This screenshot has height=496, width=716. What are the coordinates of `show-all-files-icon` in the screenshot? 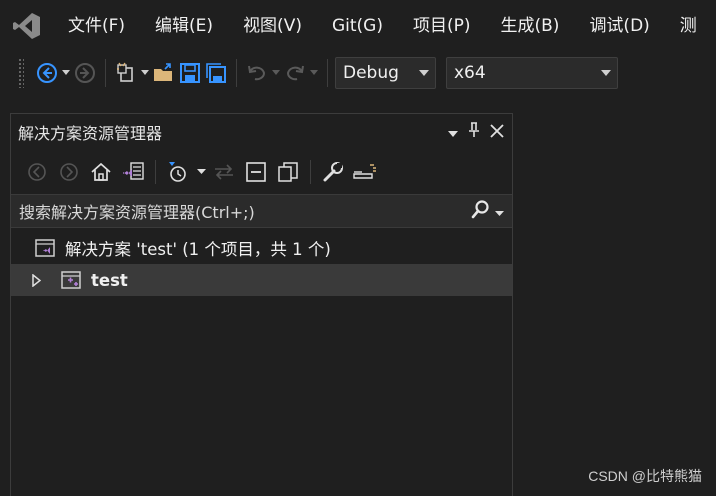 It's located at (288, 172).